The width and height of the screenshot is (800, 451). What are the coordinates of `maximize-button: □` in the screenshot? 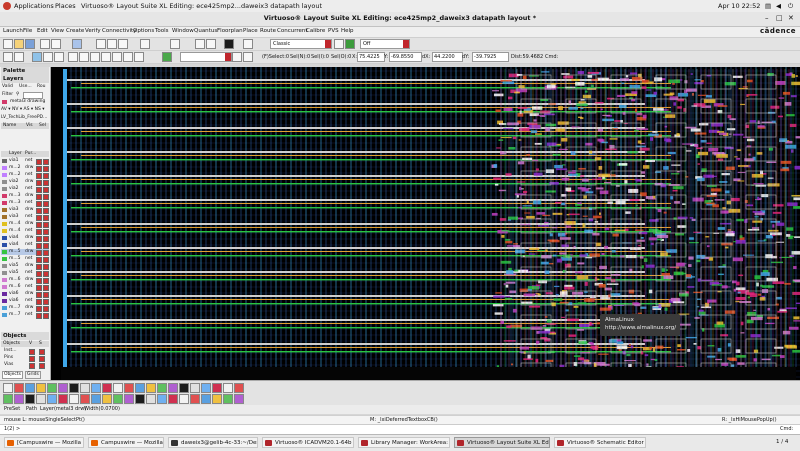 It's located at (779, 18).